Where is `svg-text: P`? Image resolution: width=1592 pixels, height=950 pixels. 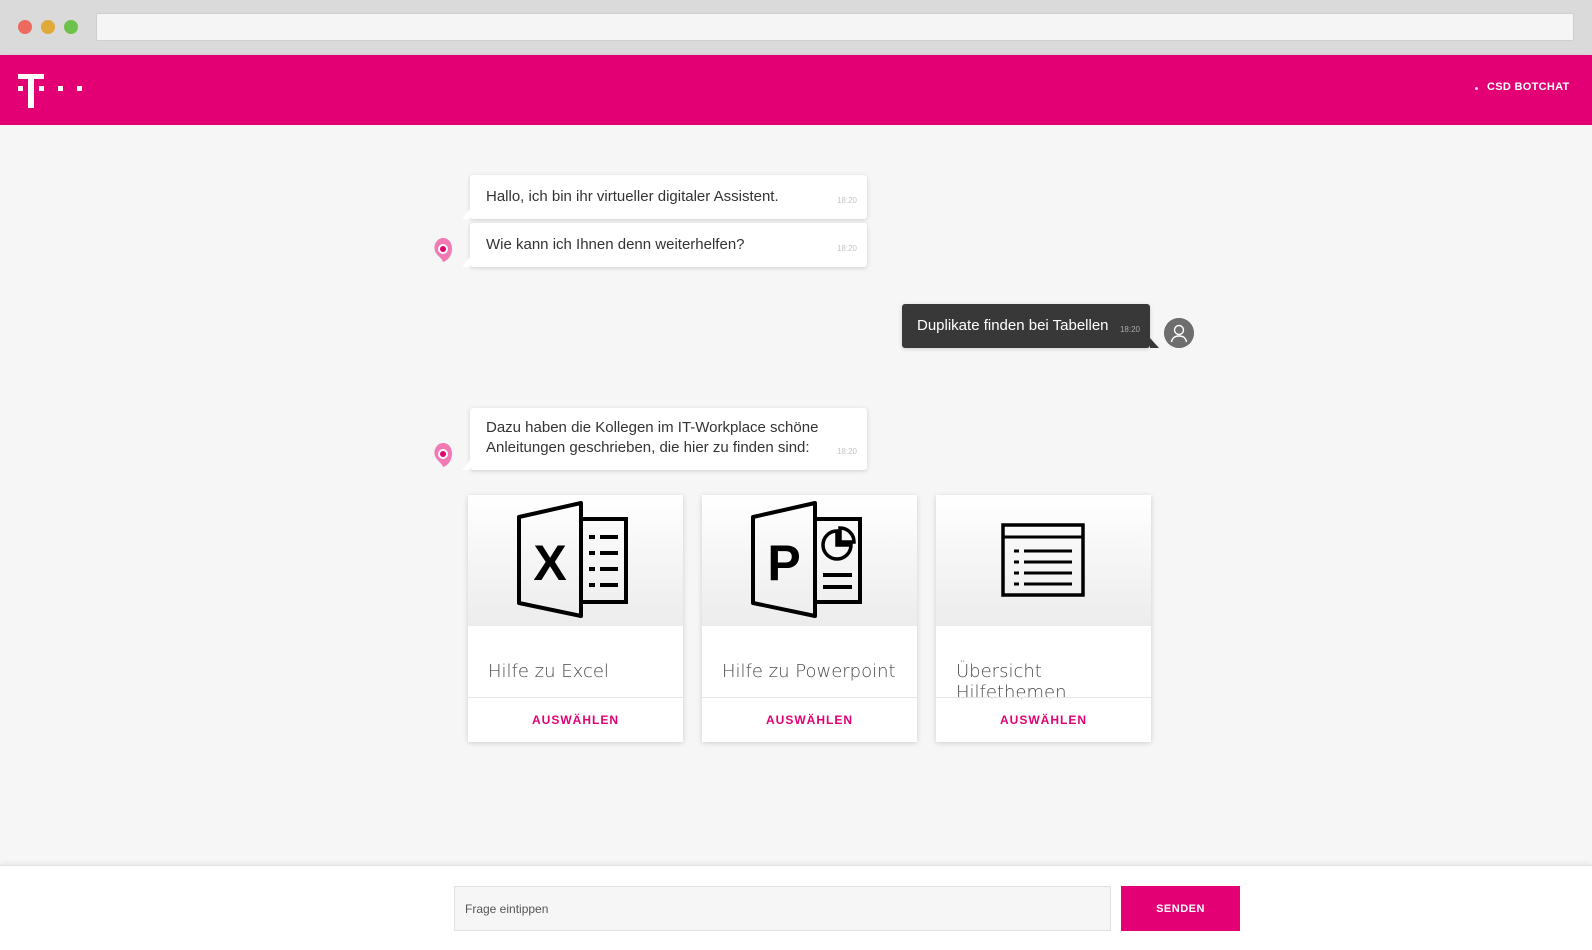 svg-text: P is located at coordinates (783, 563).